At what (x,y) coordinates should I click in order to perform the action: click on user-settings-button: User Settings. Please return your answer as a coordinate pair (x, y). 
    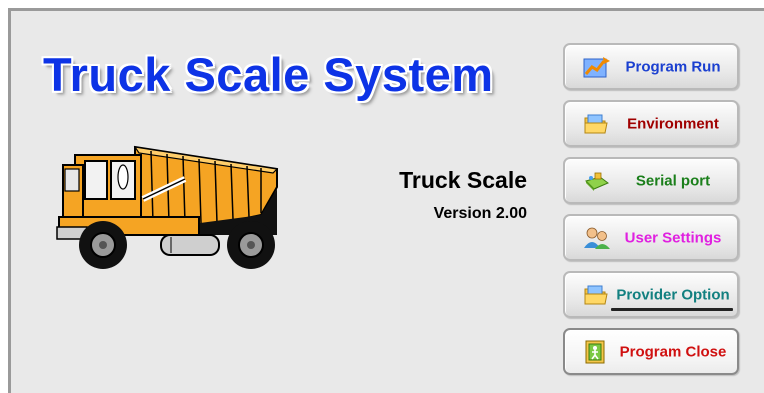
    Looking at the image, I should click on (651, 237).